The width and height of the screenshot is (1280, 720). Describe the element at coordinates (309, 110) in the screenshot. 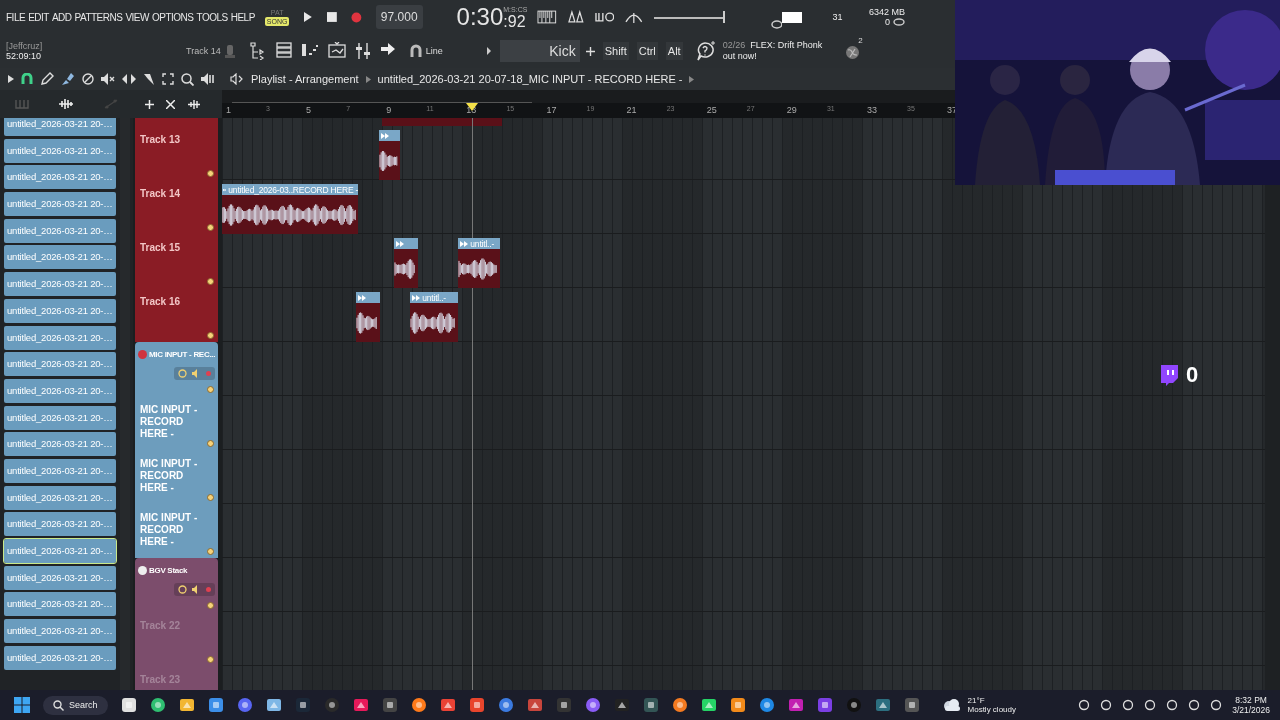

I see `bar-number: 5` at that location.